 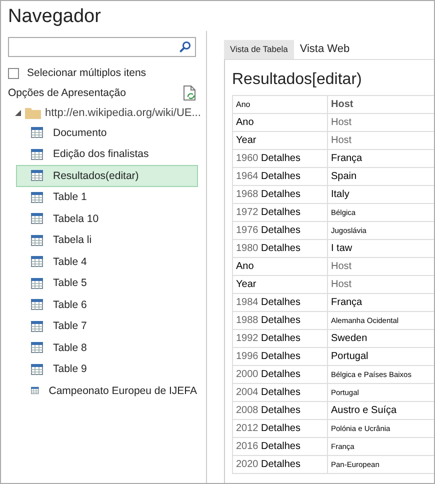 What do you see at coordinates (54, 17) in the screenshot?
I see `window-title: Navegador` at bounding box center [54, 17].